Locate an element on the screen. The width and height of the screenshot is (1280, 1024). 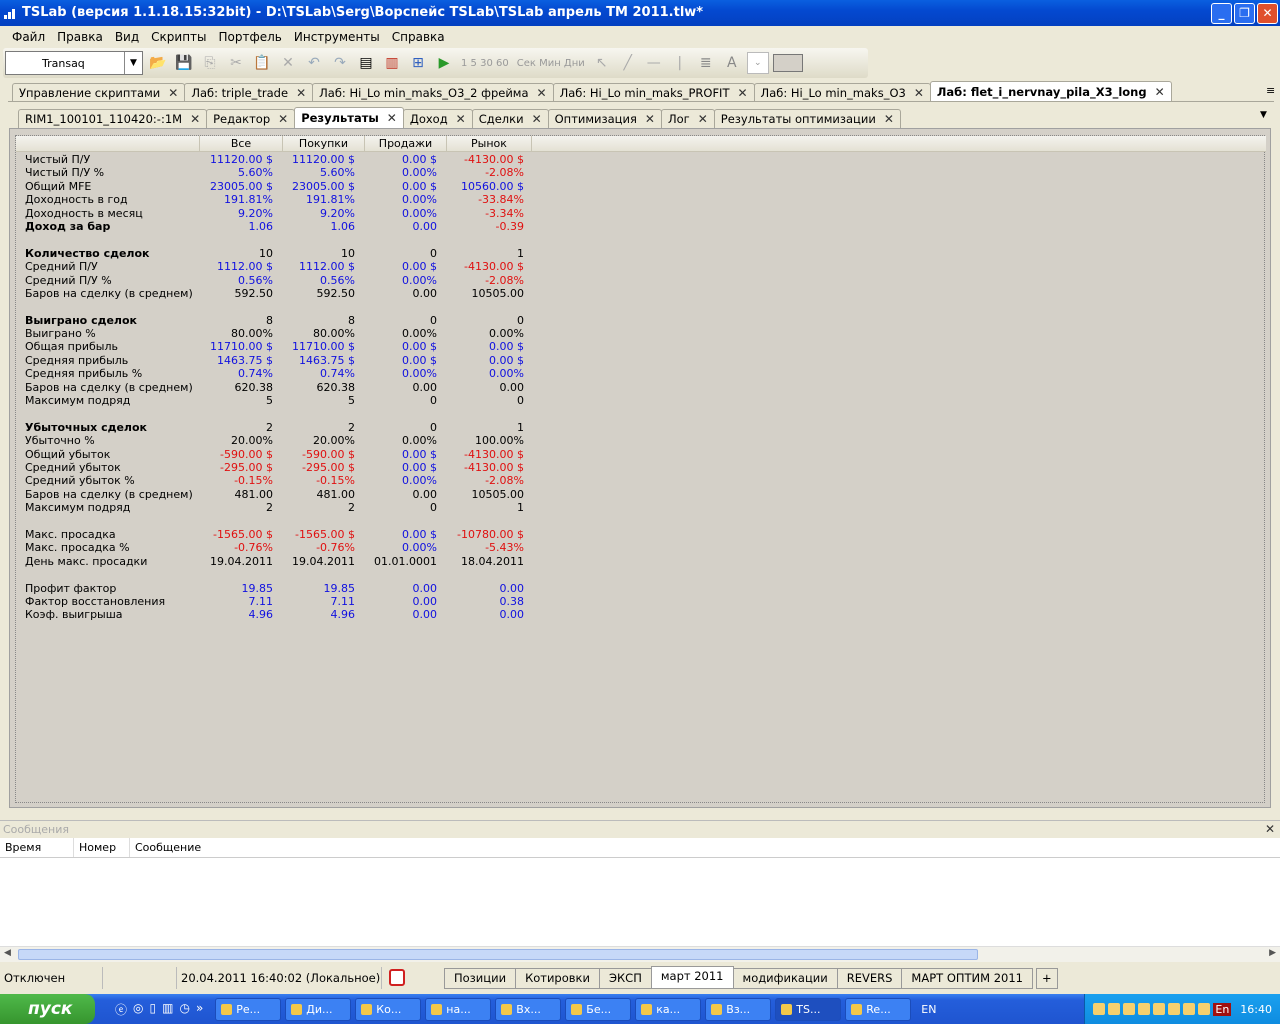
ie-icon: ⓔ is located at coordinates (121, 1009).